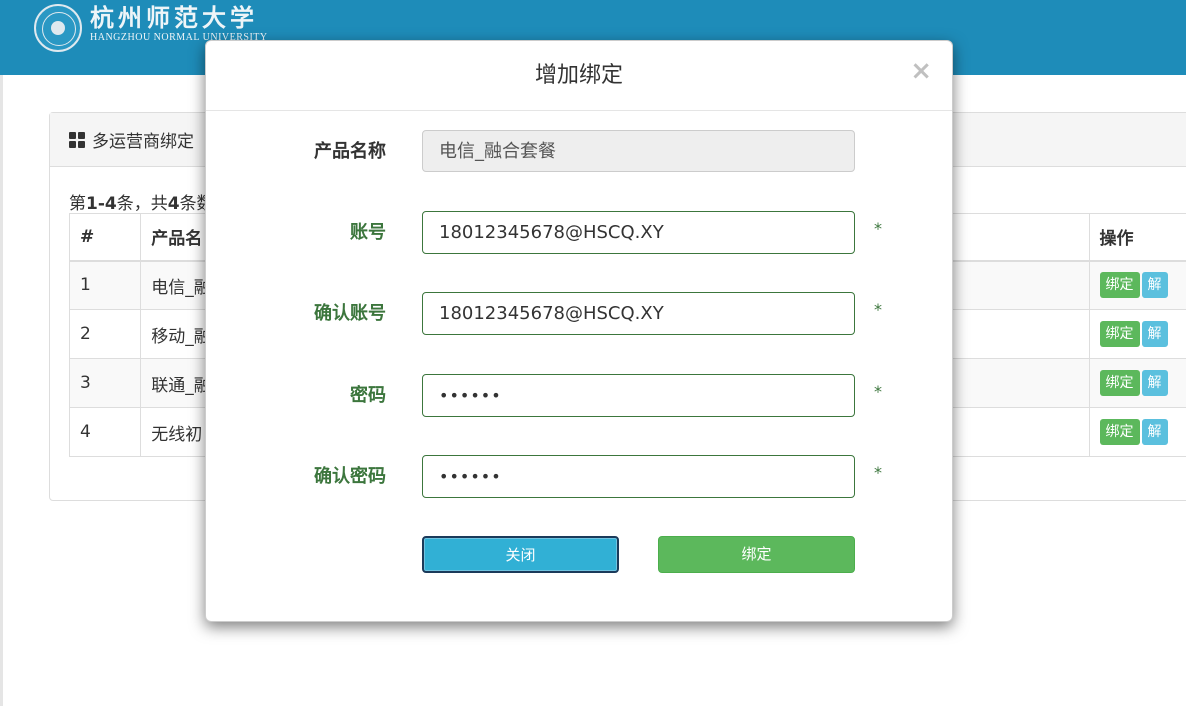  I want to click on confirm-password-input: ••••••, so click(638, 476).